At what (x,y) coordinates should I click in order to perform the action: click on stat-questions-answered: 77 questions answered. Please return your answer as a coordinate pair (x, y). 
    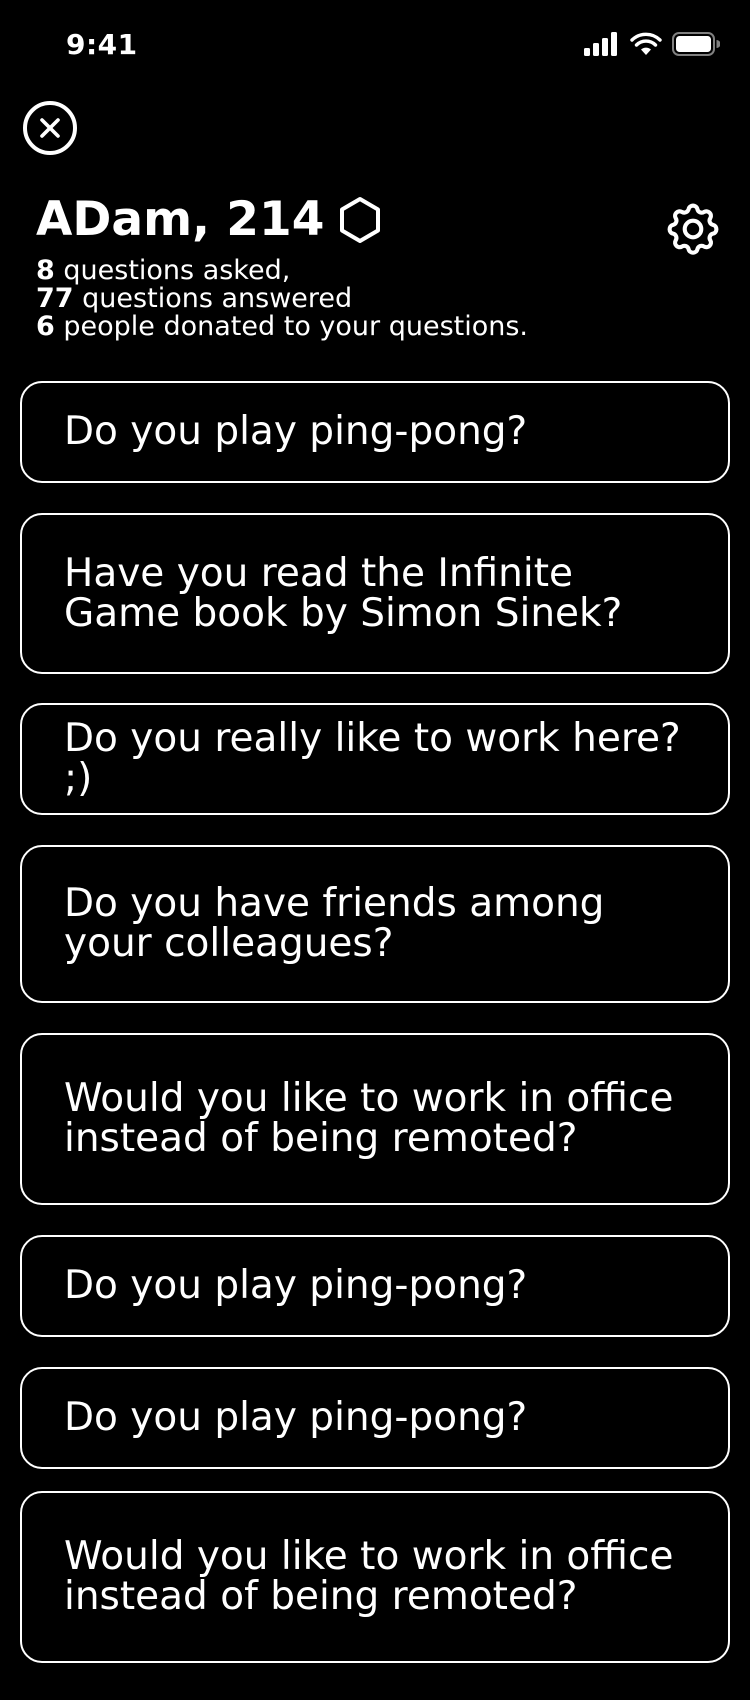
    Looking at the image, I should click on (282, 299).